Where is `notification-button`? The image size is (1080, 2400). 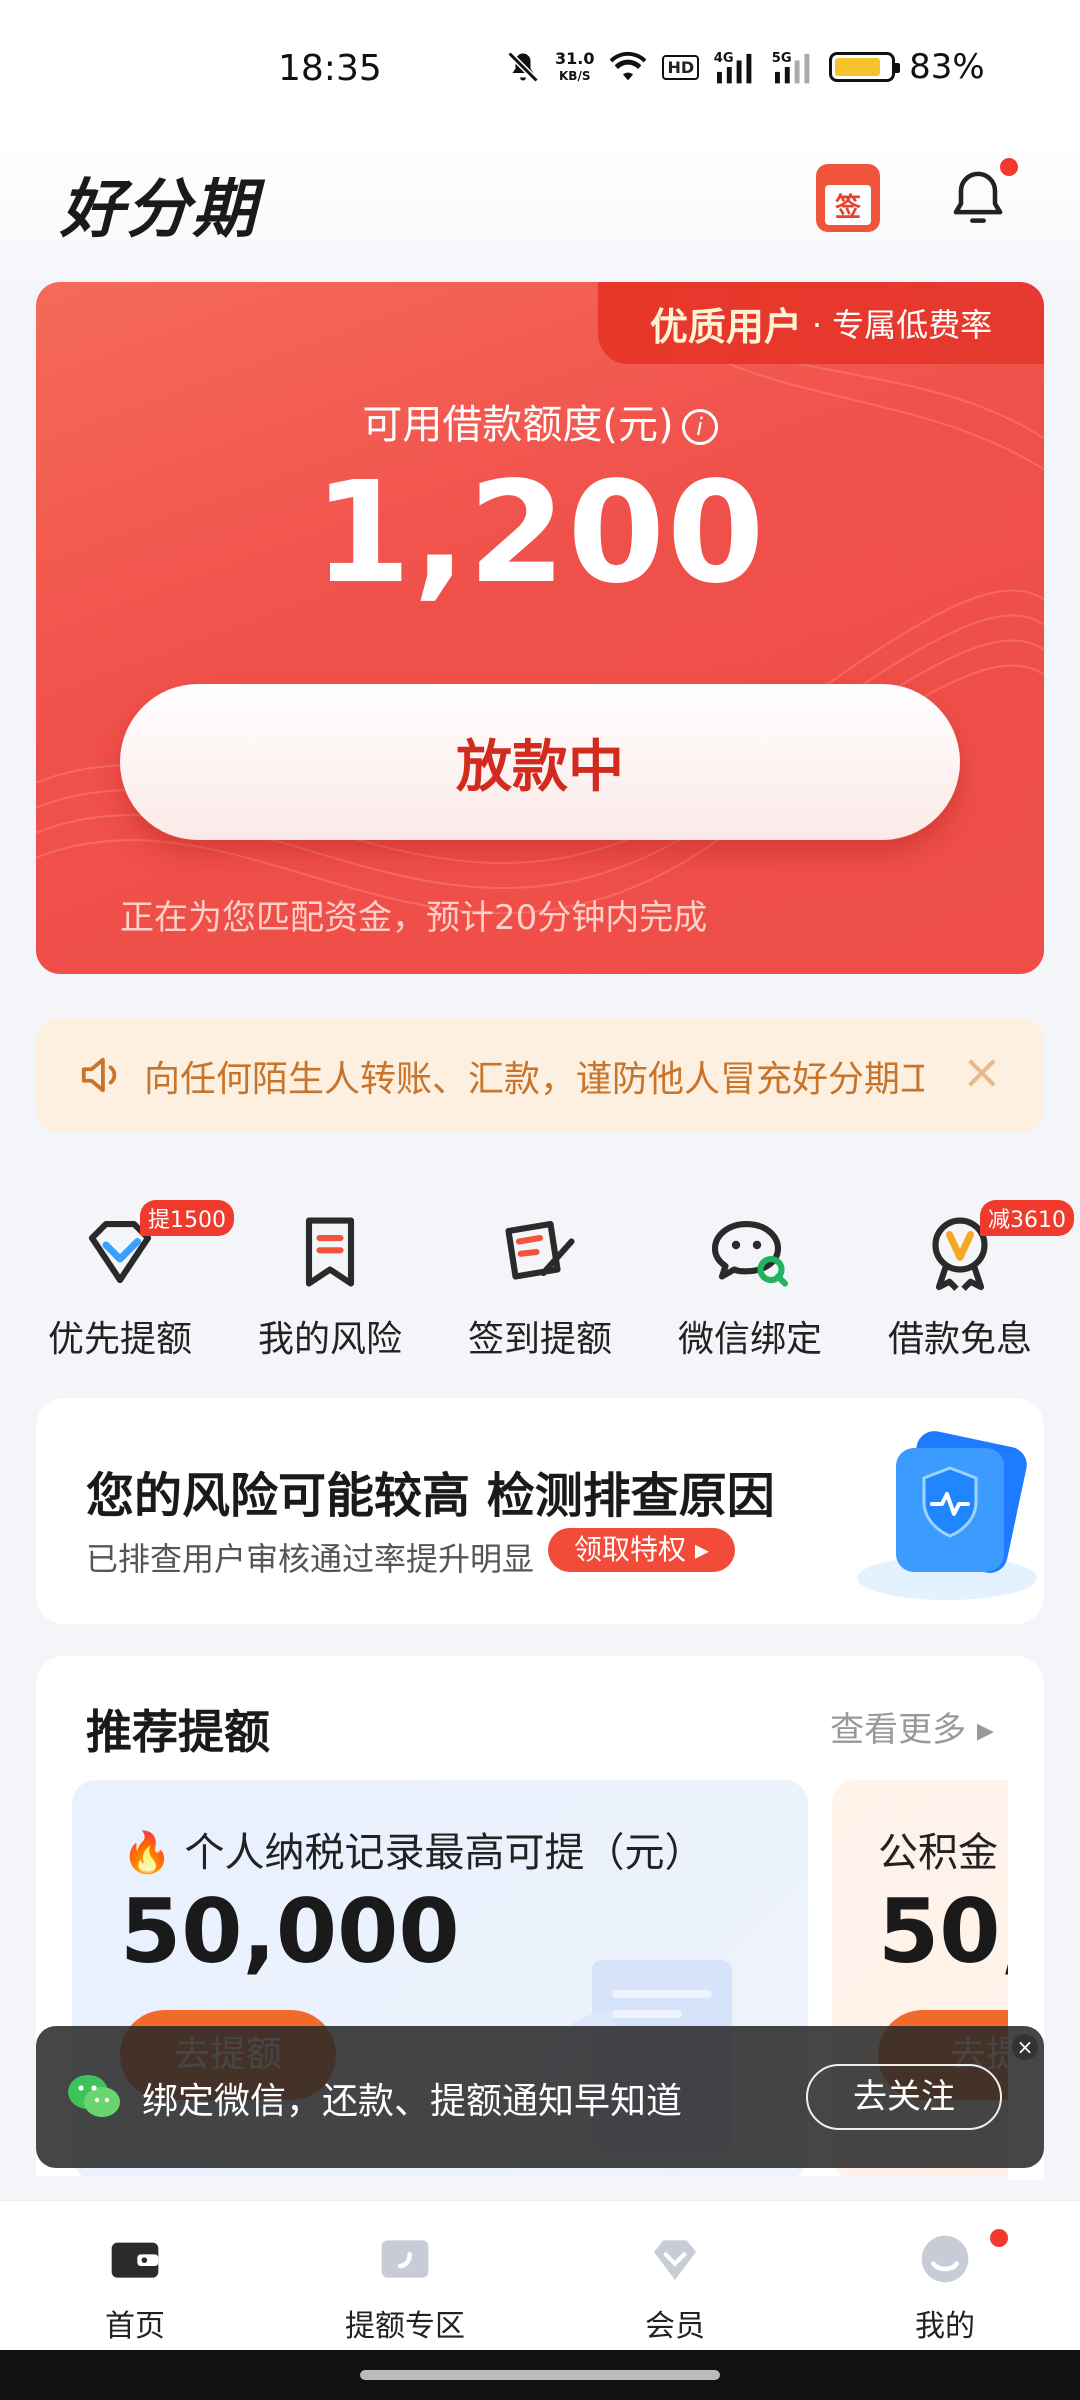
notification-button is located at coordinates (978, 198).